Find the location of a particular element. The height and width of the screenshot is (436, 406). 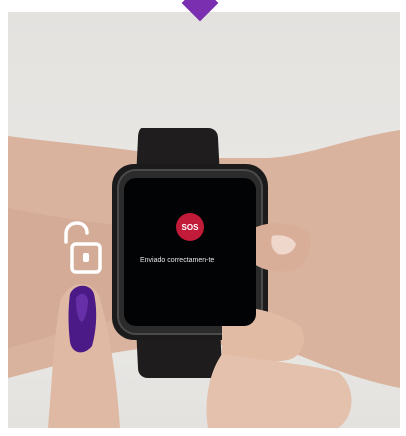

sos-badge: SOS is located at coordinates (190, 227).